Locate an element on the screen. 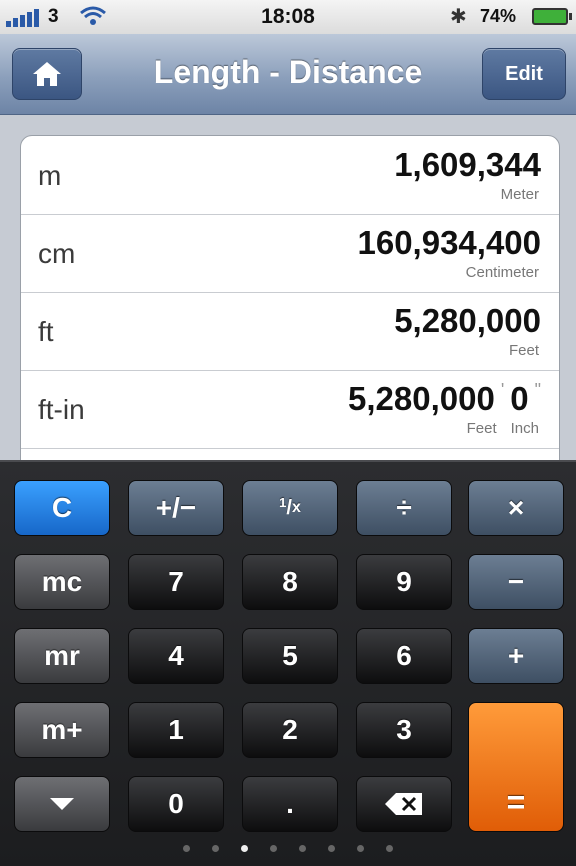  memory-add-button: m+ is located at coordinates (62, 730).